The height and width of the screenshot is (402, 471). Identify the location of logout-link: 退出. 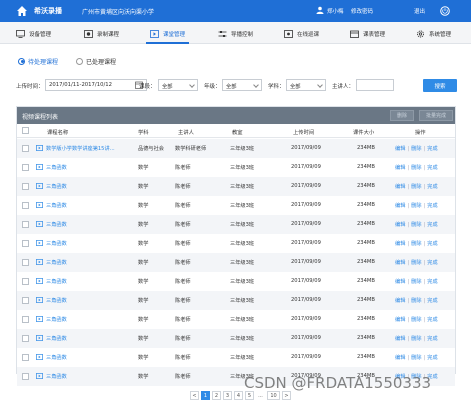
(419, 11).